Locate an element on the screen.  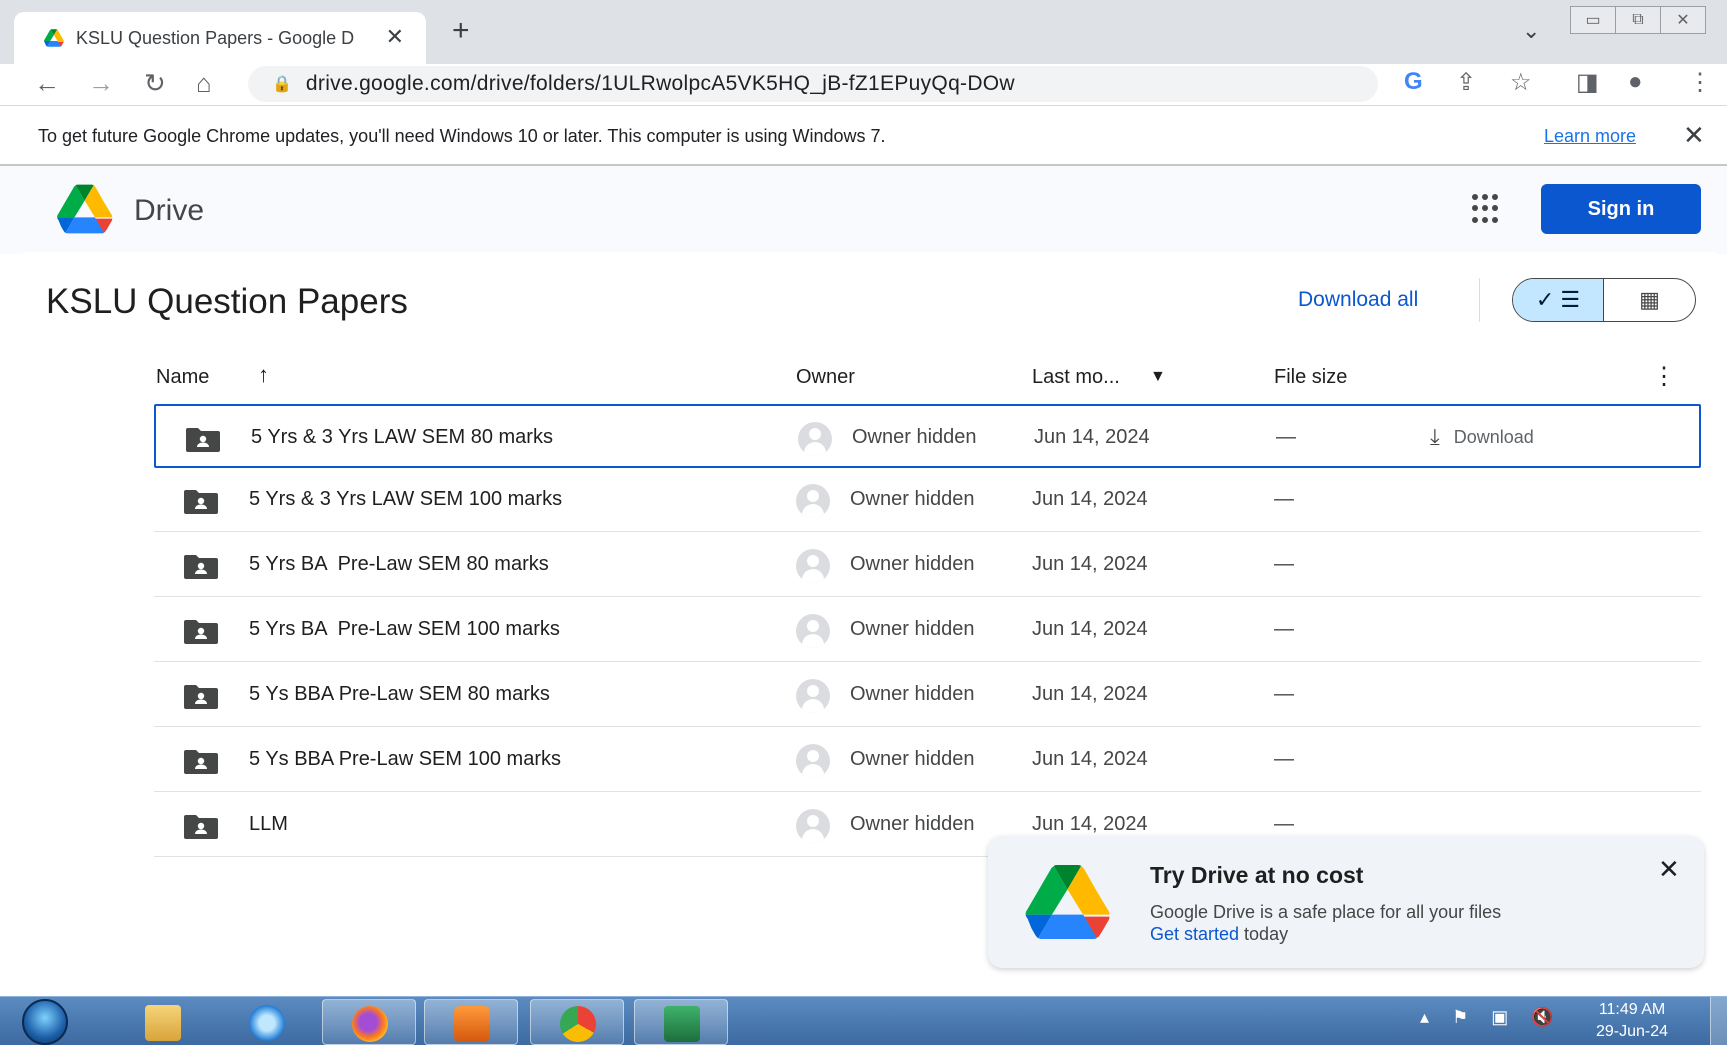
sign-in-button: Sign in is located at coordinates (1621, 209).